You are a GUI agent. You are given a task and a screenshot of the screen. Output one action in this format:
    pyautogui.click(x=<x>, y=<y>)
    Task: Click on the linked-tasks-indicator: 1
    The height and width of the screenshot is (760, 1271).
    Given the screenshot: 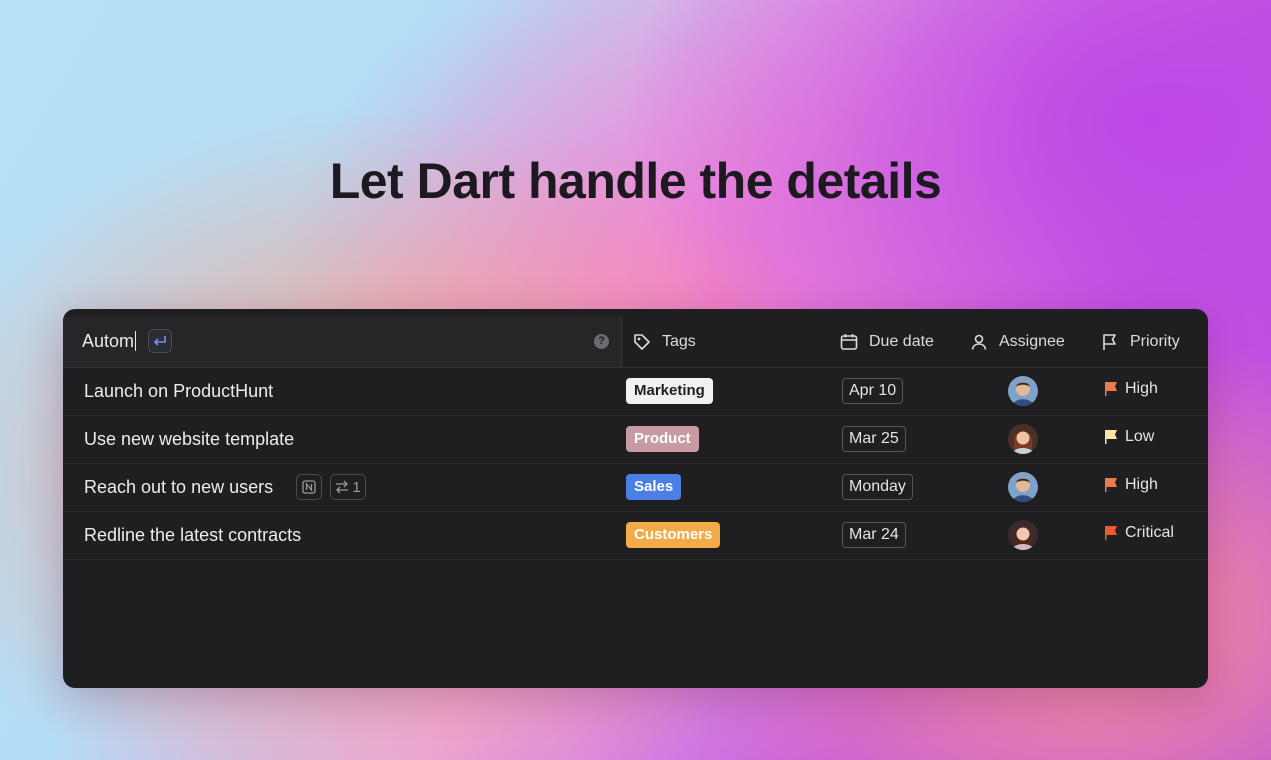 What is the action you would take?
    pyautogui.click(x=348, y=487)
    